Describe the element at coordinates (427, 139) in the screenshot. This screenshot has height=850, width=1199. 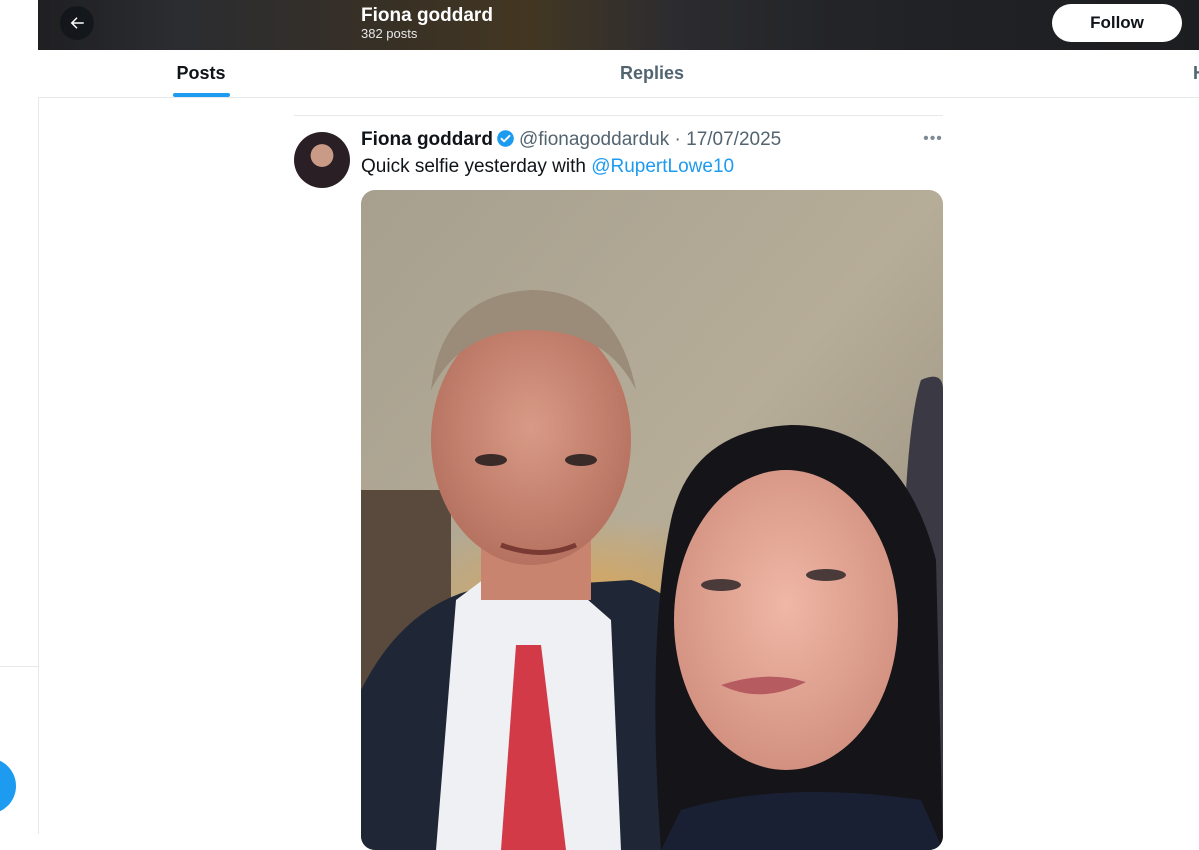
I see `tweet-display-name: Fiona goddard` at that location.